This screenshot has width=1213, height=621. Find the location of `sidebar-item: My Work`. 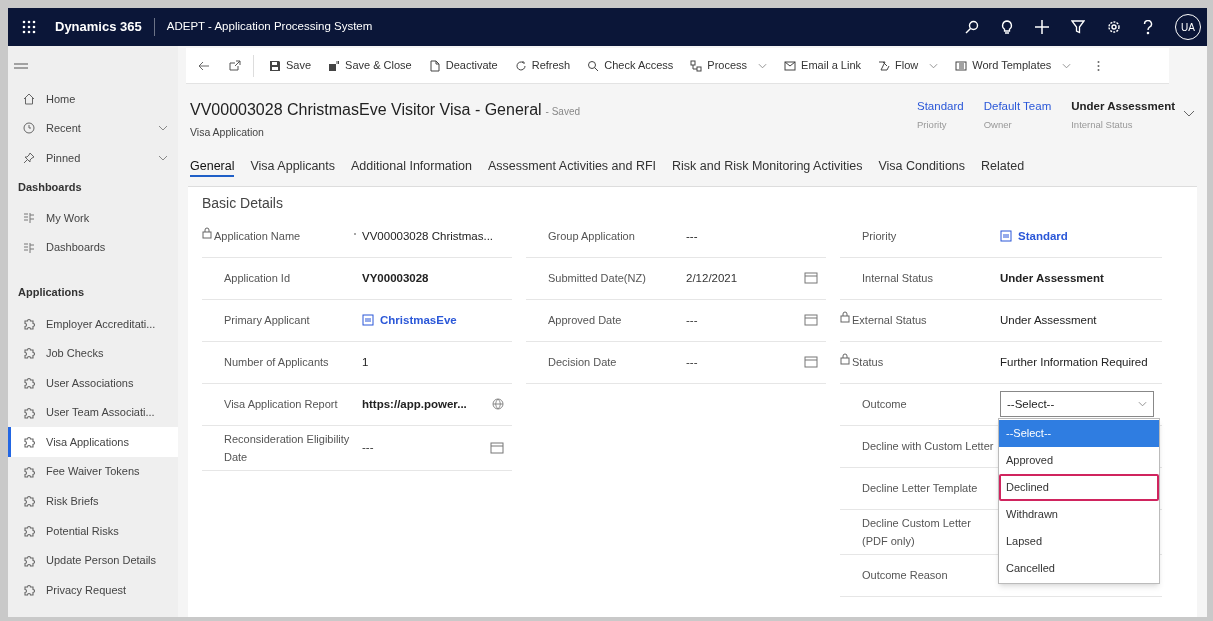

sidebar-item: My Work is located at coordinates (93, 218).